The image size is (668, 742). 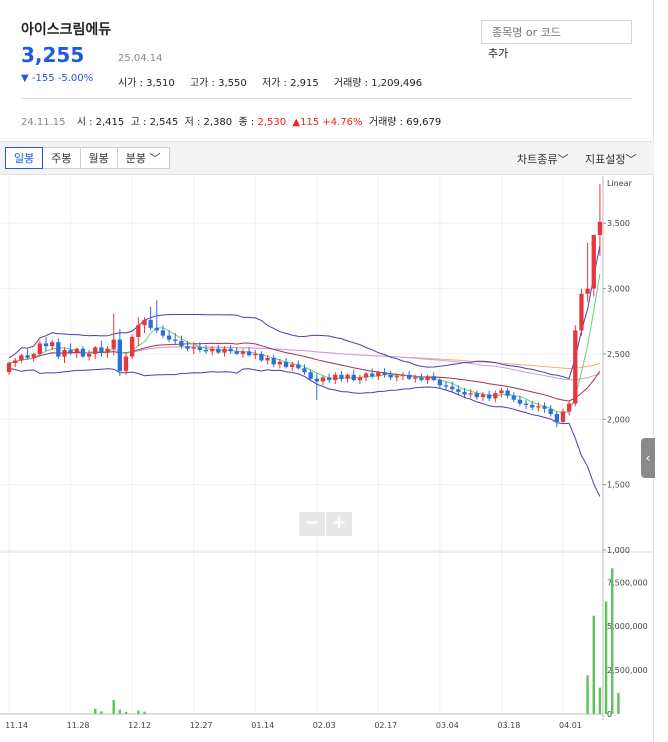 What do you see at coordinates (447, 725) in the screenshot?
I see `x-tick-label: 03.04` at bounding box center [447, 725].